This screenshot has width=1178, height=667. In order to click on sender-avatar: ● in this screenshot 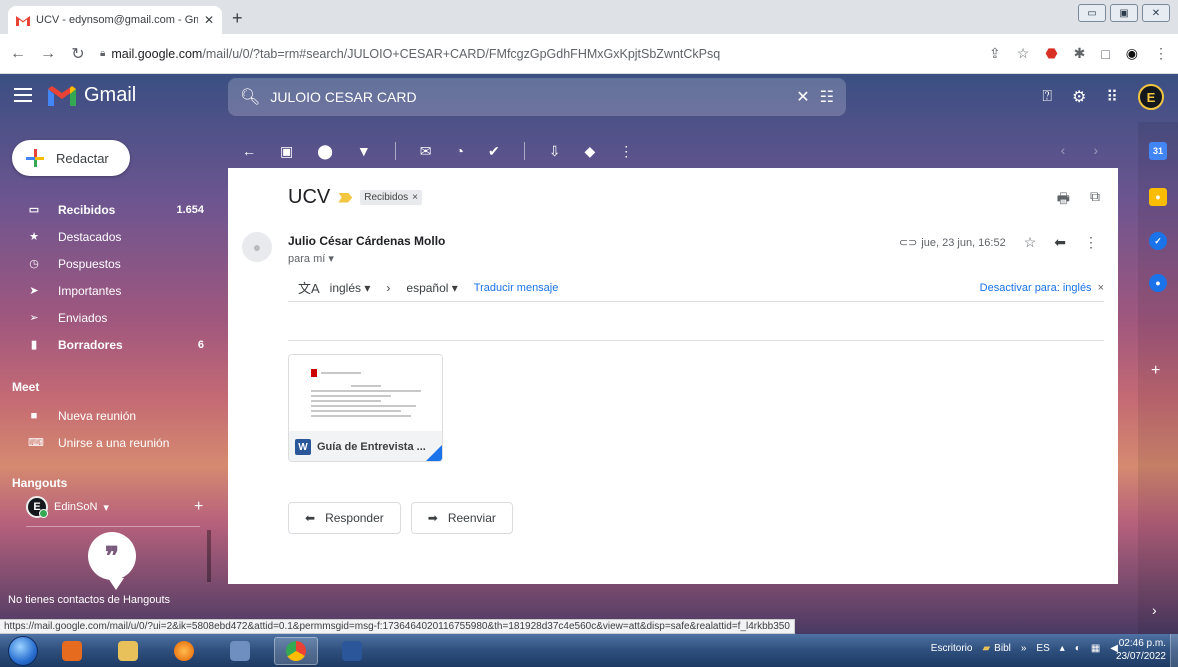, I will do `click(257, 247)`.